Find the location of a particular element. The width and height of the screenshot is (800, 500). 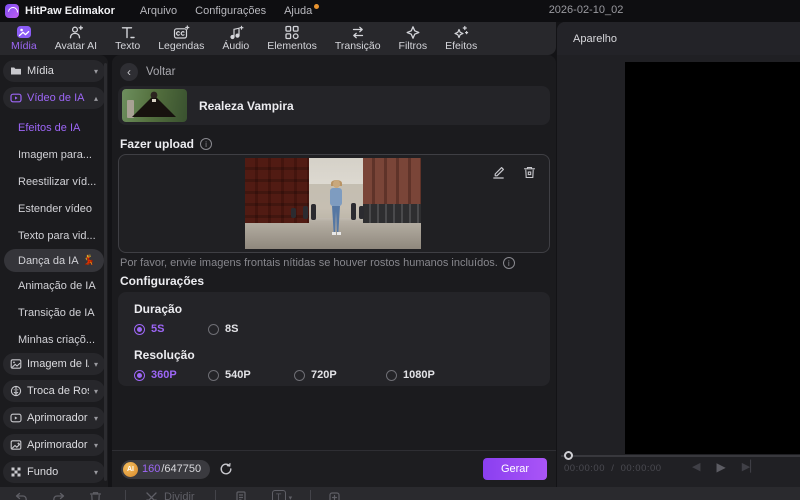

time-current: 00:00:00 is located at coordinates (584, 468).